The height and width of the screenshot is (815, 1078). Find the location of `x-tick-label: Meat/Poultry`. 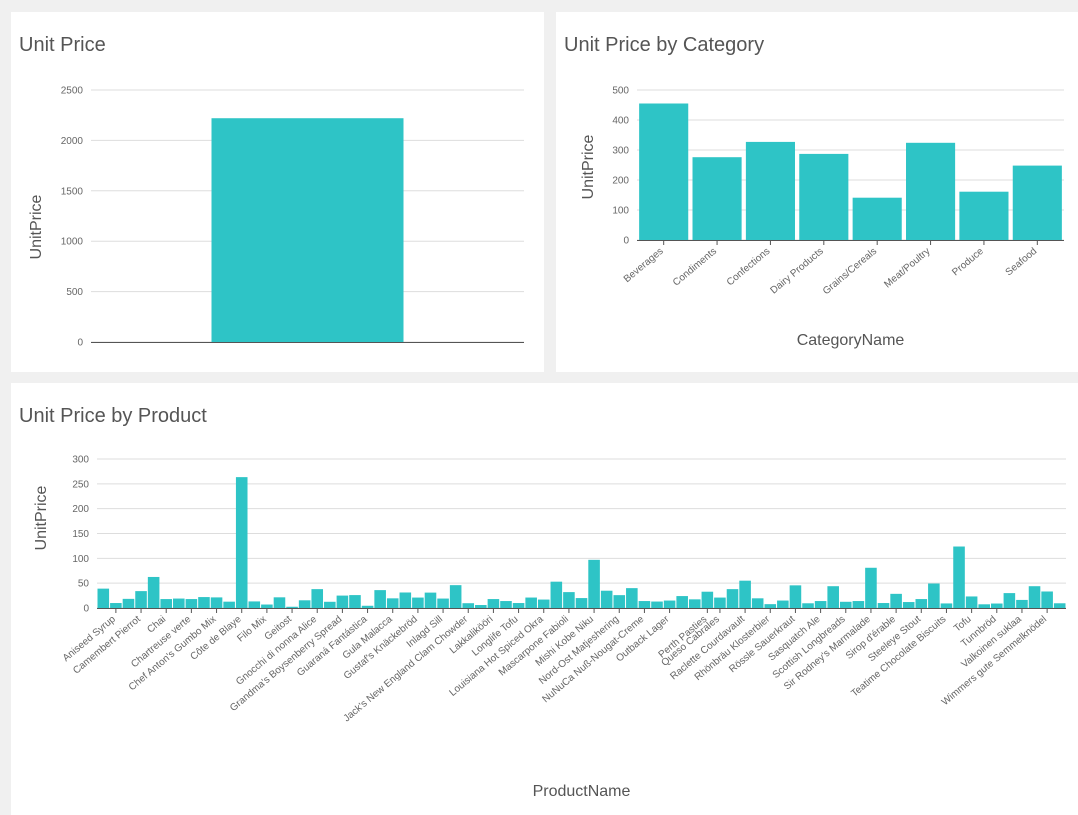

x-tick-label: Meat/Poultry is located at coordinates (907, 268).